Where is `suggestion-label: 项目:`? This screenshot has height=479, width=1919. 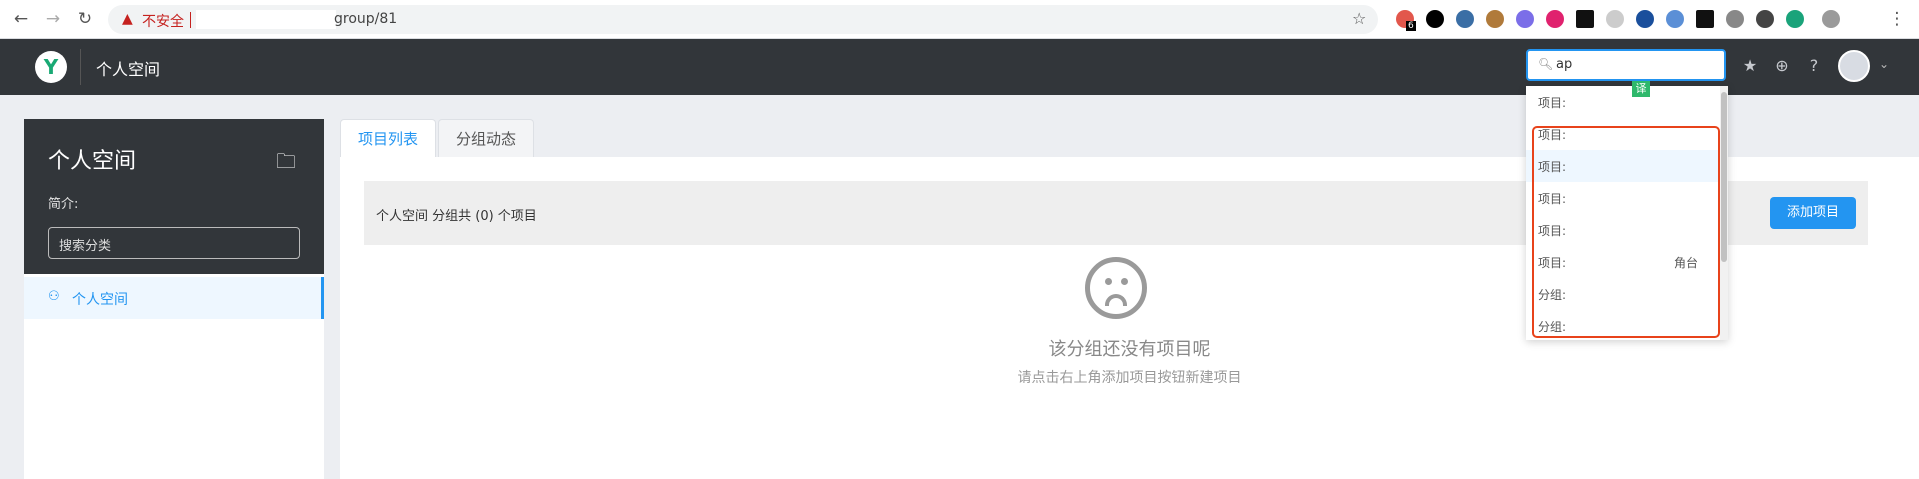 suggestion-label: 项目: is located at coordinates (1552, 103).